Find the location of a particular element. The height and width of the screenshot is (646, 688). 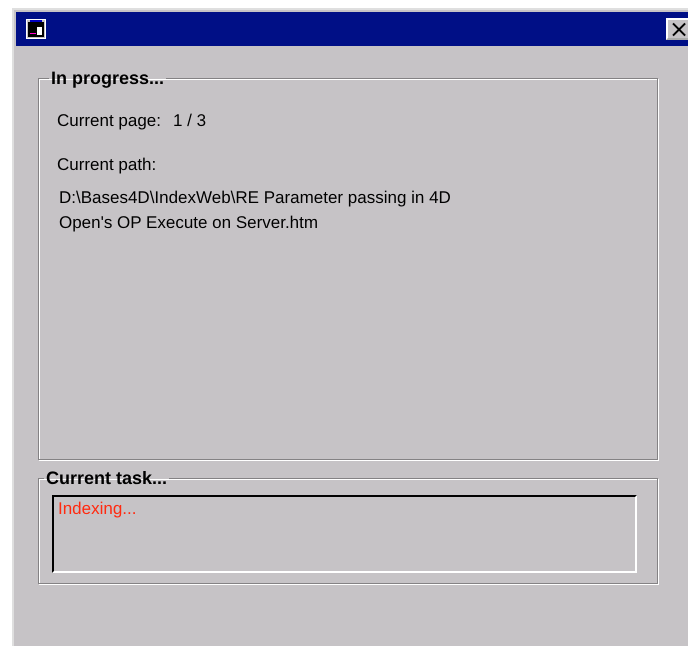

page-label: Current page: is located at coordinates (109, 121).